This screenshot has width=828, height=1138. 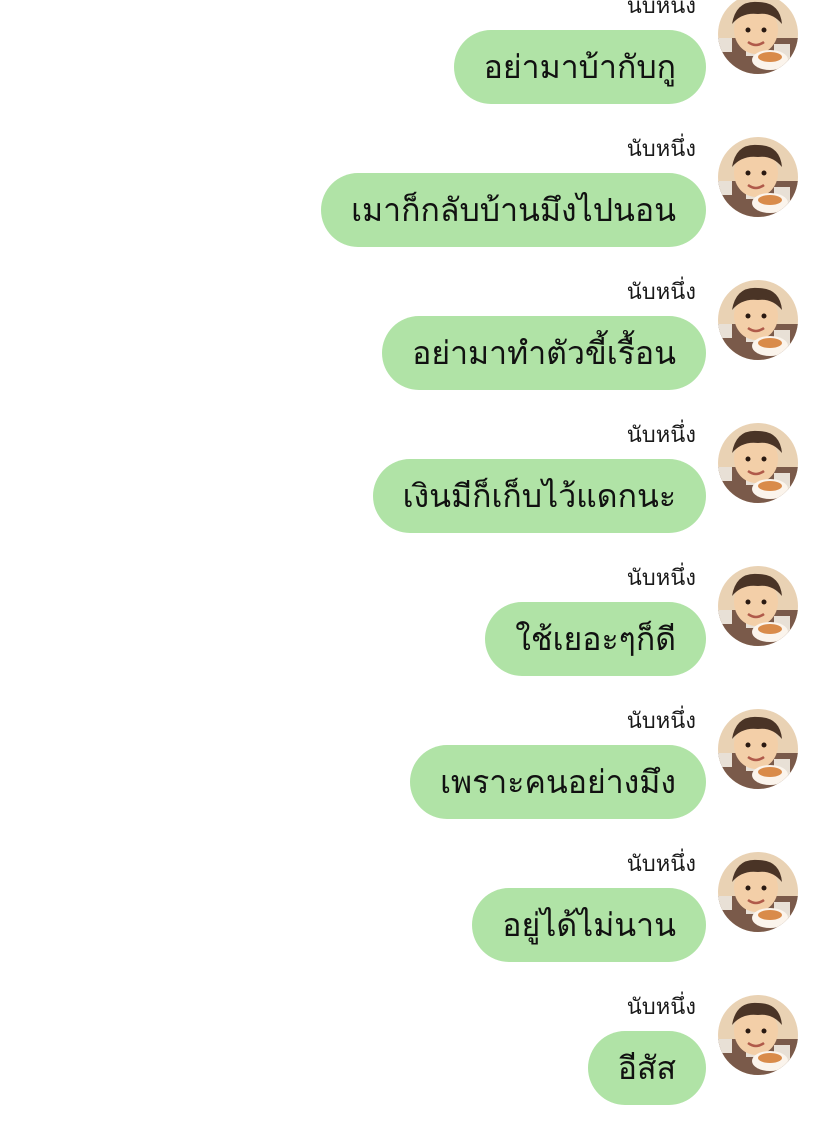 I want to click on message-bubble: เมาก็กลับบ้านมึงไปนอน, so click(x=513, y=210).